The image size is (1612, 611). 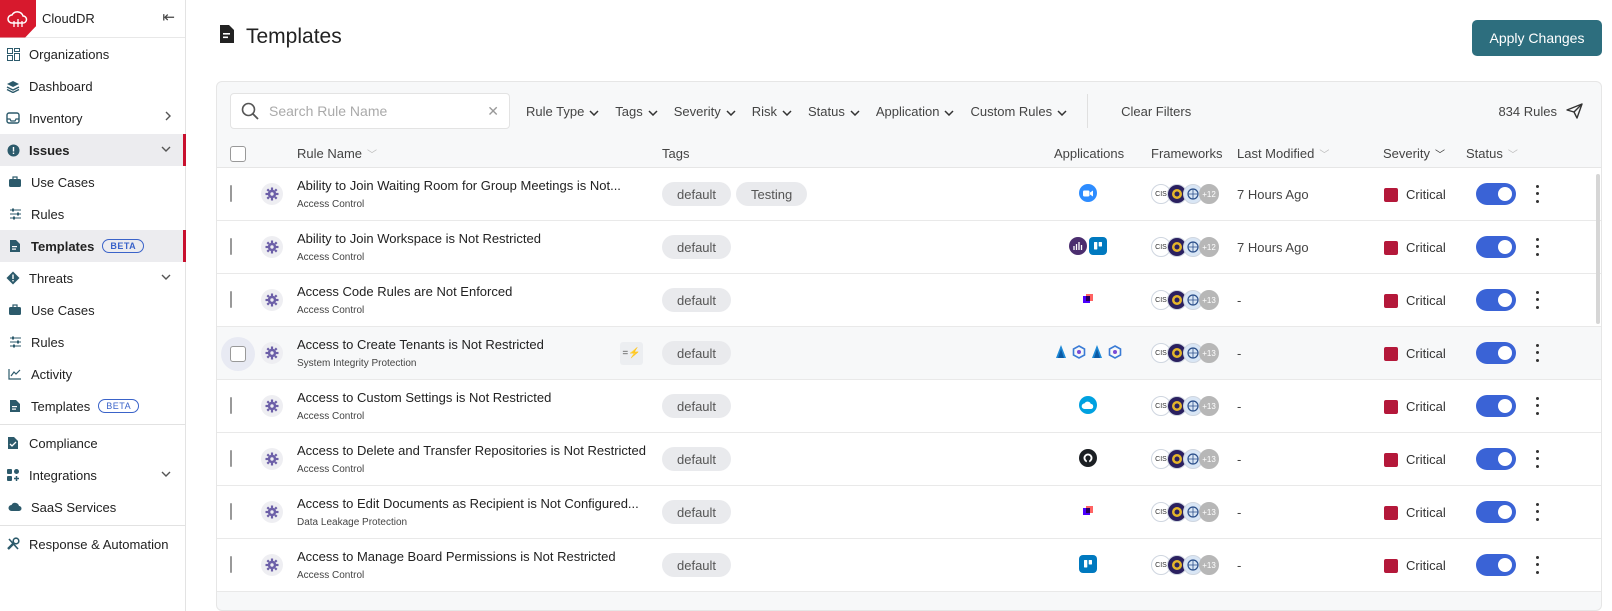 What do you see at coordinates (1598, 249) in the screenshot?
I see `table-scrollbar` at bounding box center [1598, 249].